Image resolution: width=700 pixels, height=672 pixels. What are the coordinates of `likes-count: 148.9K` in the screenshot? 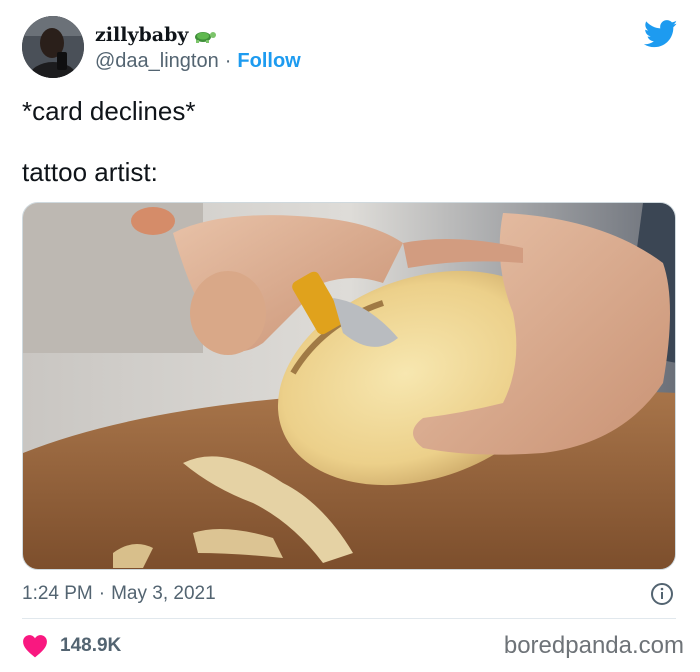 It's located at (91, 645).